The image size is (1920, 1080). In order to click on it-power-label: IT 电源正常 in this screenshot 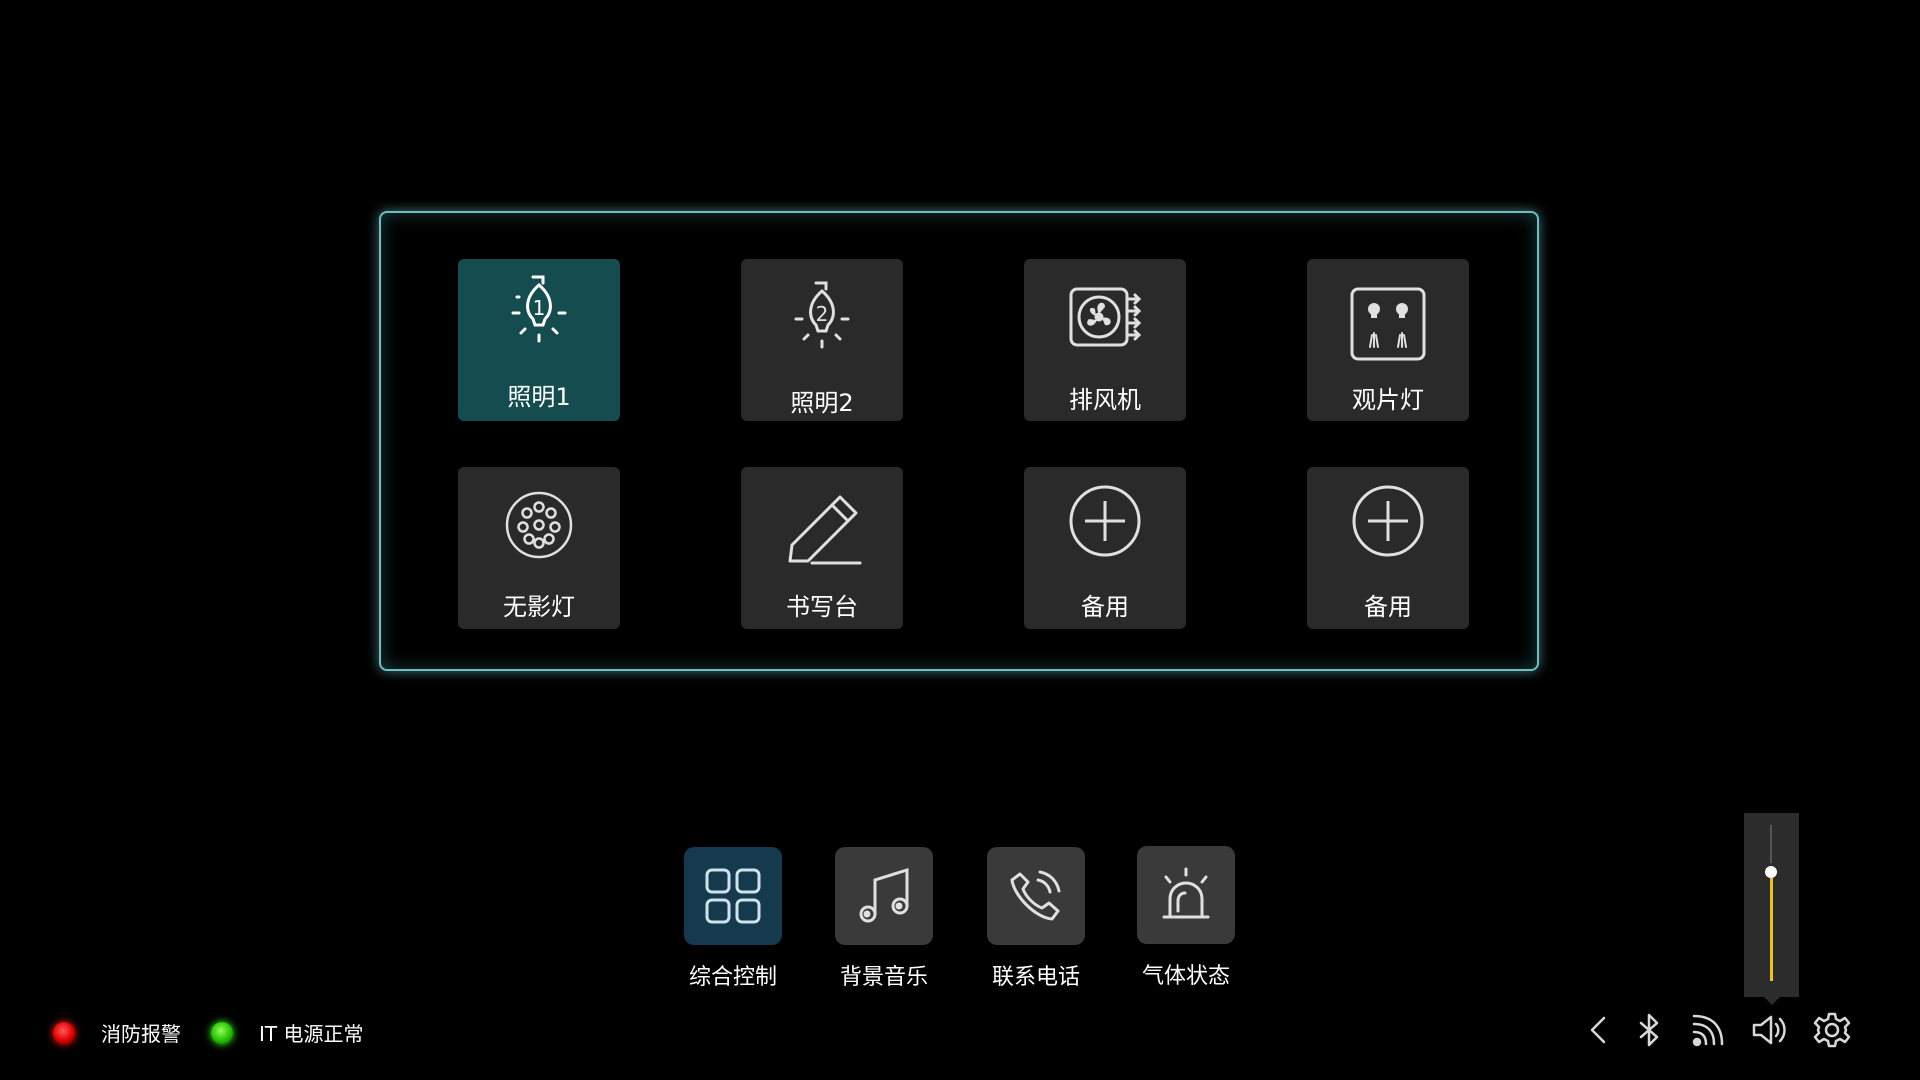, I will do `click(311, 1034)`.